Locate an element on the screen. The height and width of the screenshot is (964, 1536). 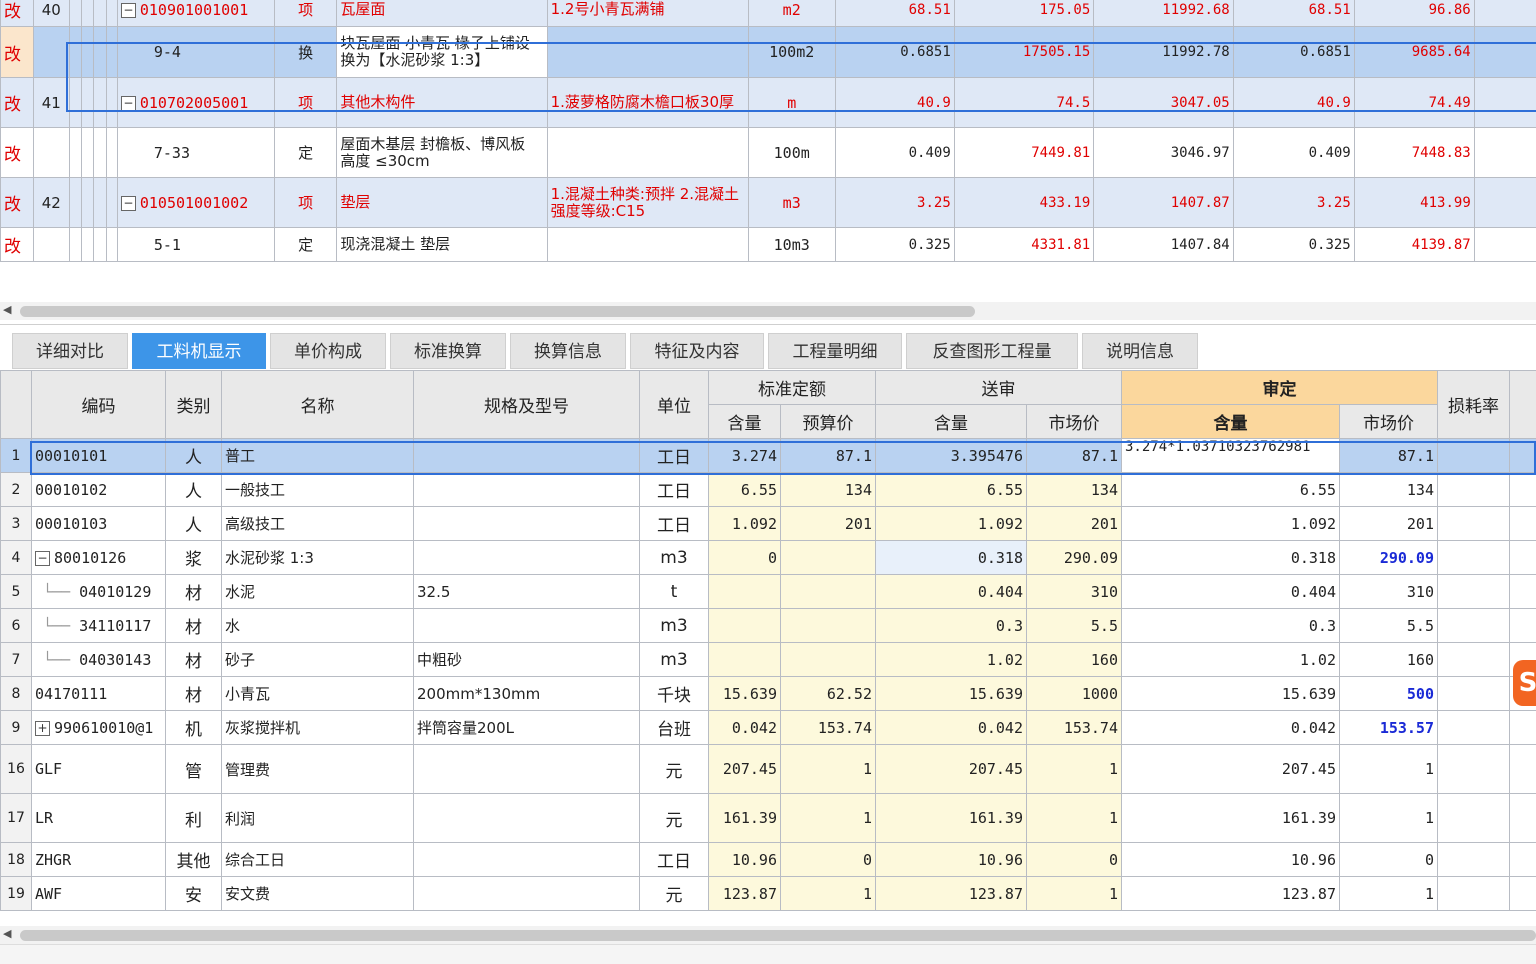
audited-market-price: 1 is located at coordinates (1389, 769).